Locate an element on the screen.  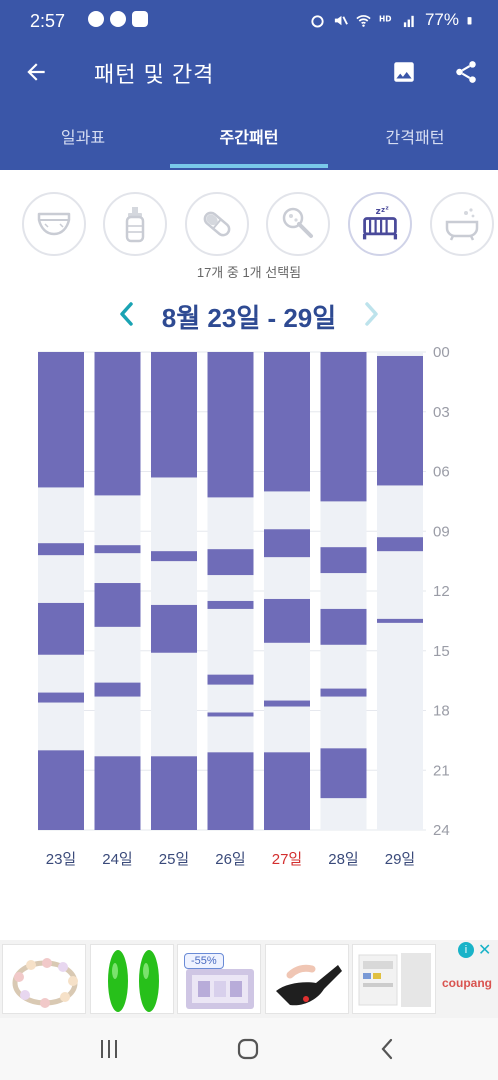
cloud-notification-icon is located at coordinates (118, 19).